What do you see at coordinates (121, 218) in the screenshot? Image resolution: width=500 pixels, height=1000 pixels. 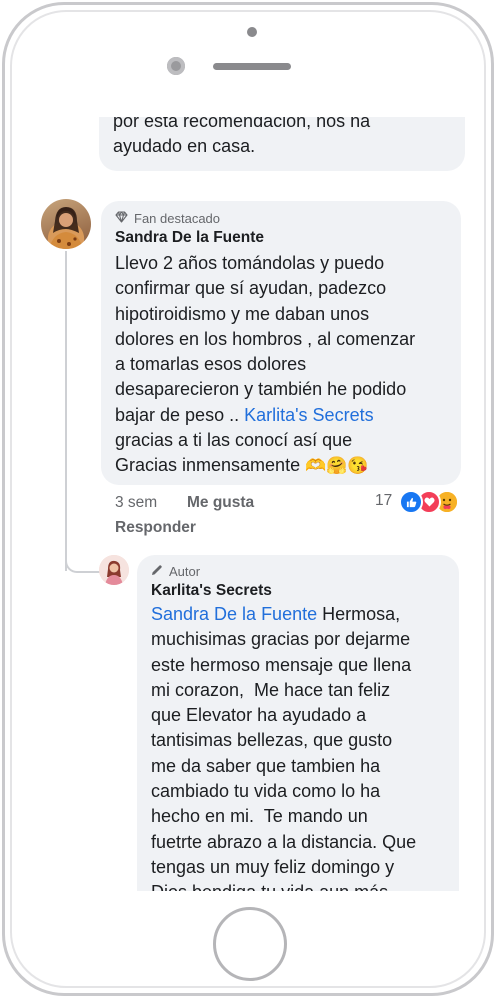 I see `diamond-icon` at bounding box center [121, 218].